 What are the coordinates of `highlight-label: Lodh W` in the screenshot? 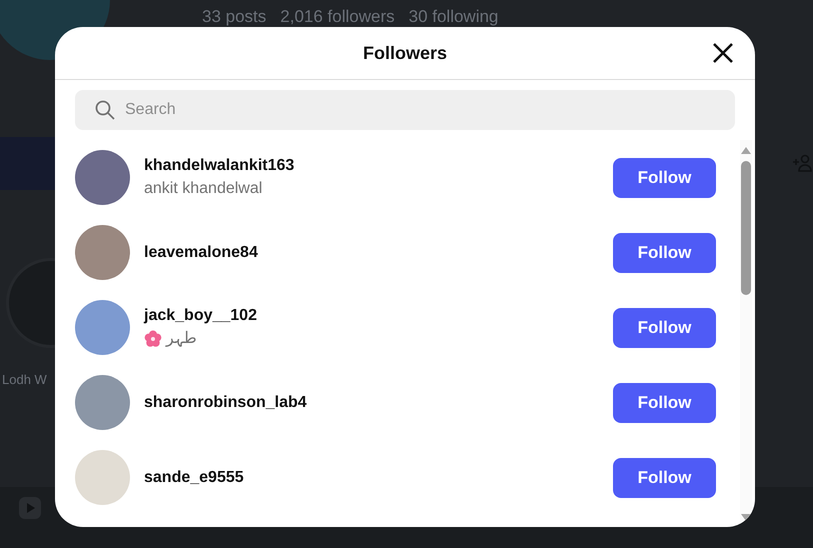 It's located at (24, 380).